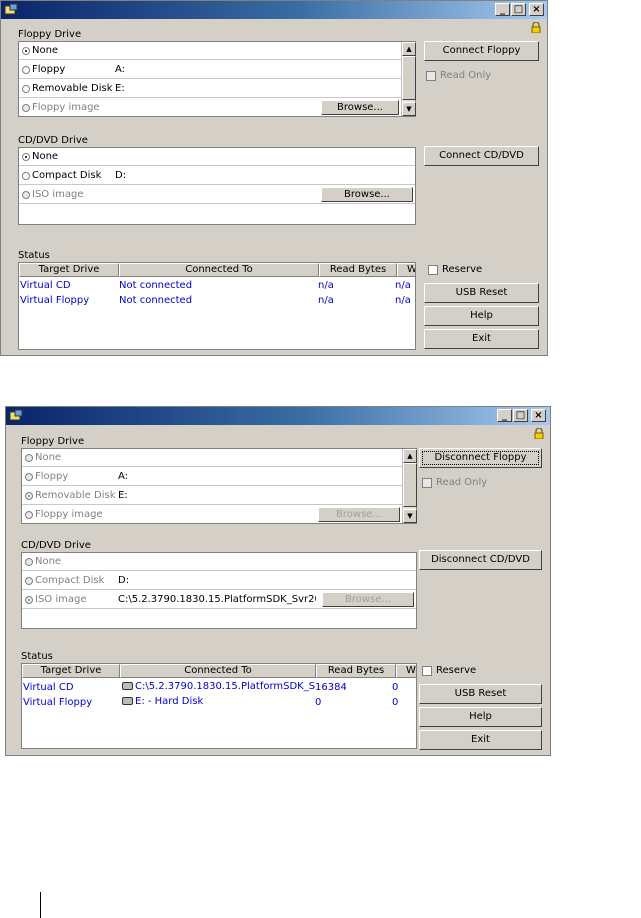  Describe the element at coordinates (480, 458) in the screenshot. I see `disconnect-floppy-button: Disconnect Floppy` at that location.